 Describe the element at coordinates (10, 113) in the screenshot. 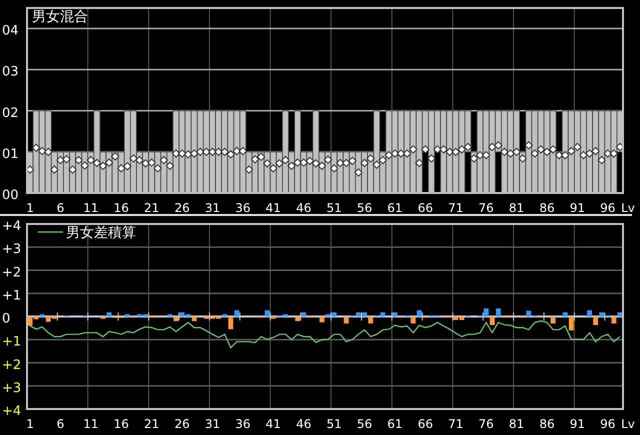

I see `y-tick-label: 02` at that location.